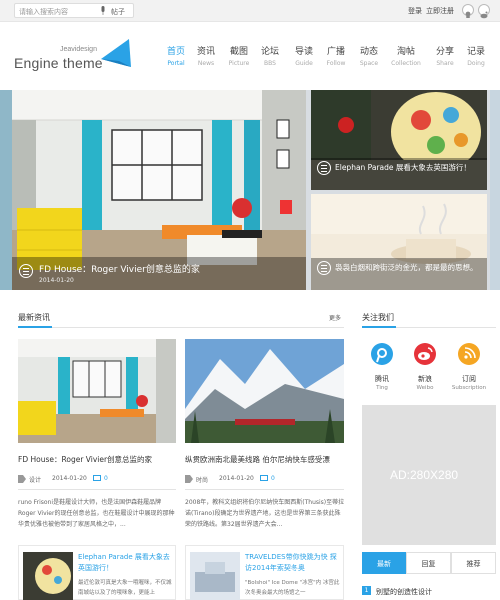 Image resolution: width=500 pixels, height=600 pixels. I want to click on slide-right-bottom-caption: 袅袅白烟和跨街泛的金光，都是最的思想。, so click(399, 274).